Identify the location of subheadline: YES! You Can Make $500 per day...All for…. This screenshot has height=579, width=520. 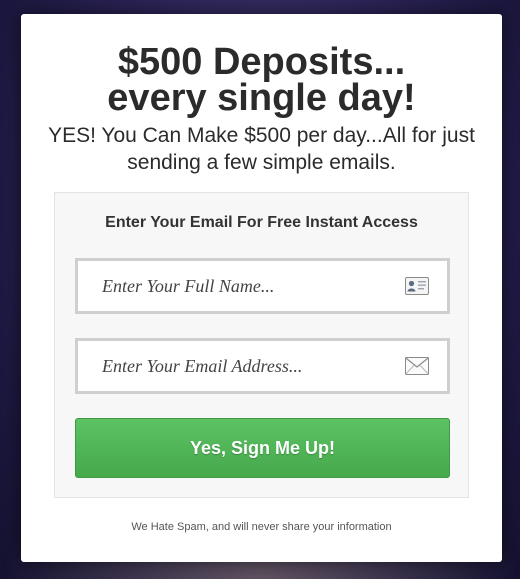
(261, 149).